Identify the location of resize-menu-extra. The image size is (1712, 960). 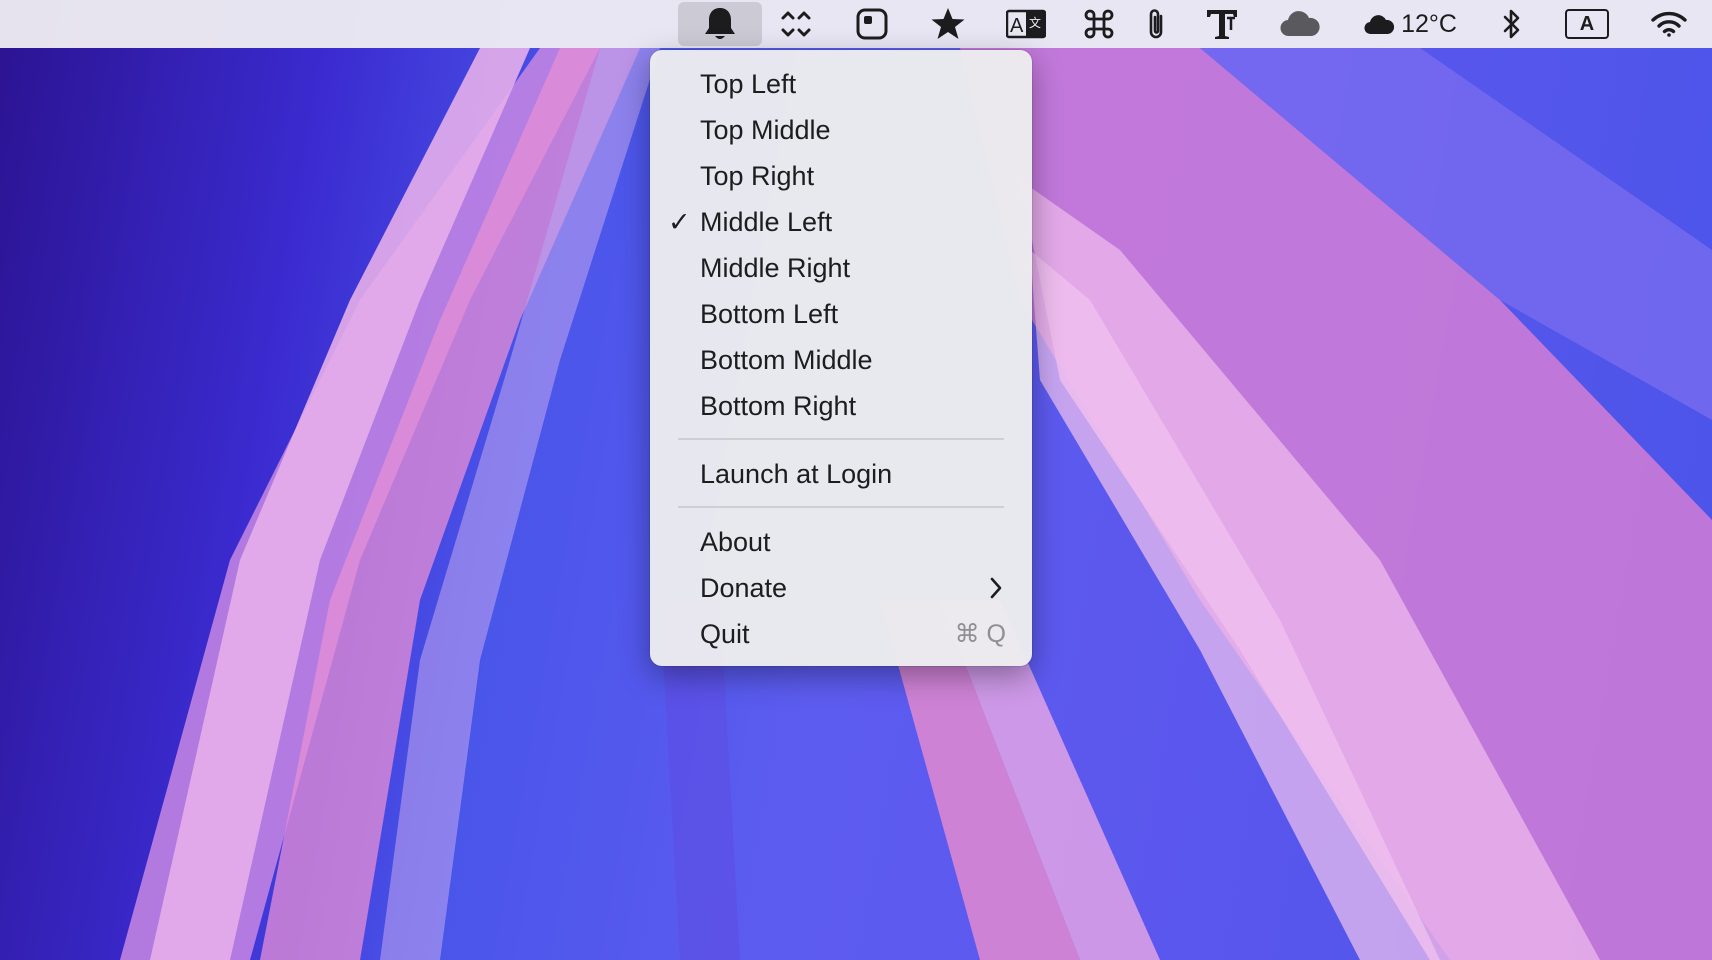
(796, 24).